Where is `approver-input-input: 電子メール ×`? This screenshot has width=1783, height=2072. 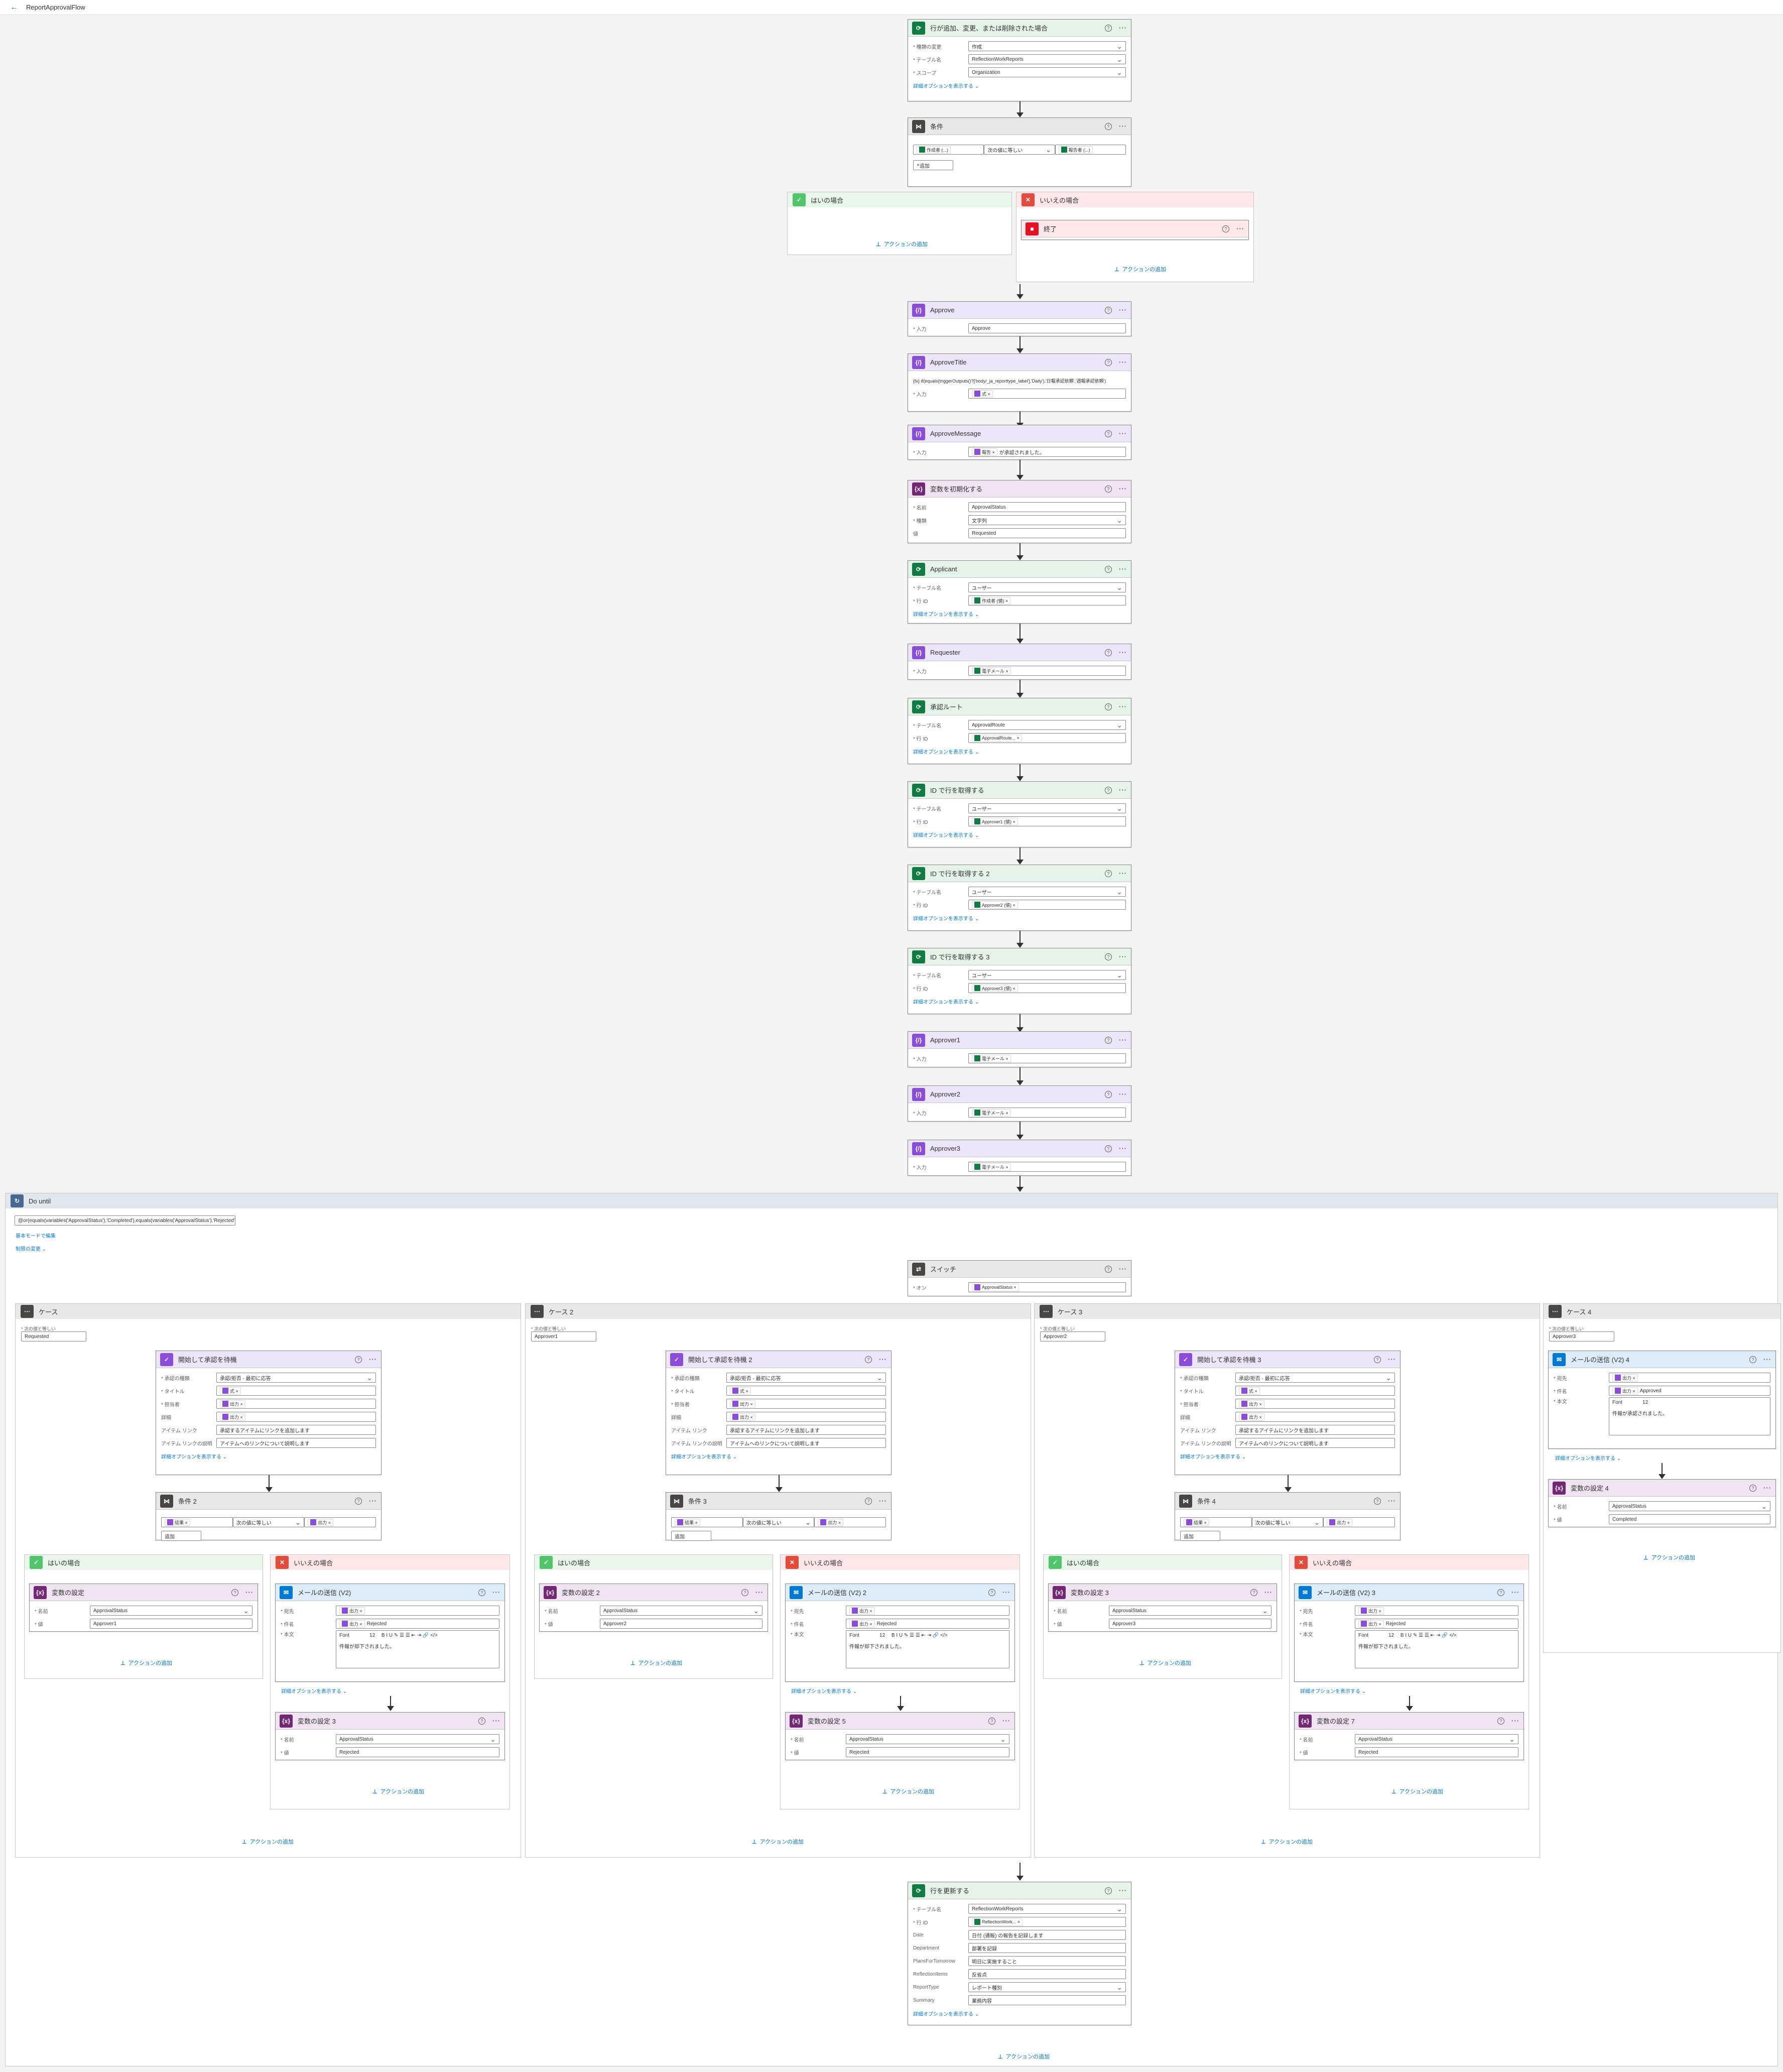 approver-input-input: 電子メール × is located at coordinates (1047, 1113).